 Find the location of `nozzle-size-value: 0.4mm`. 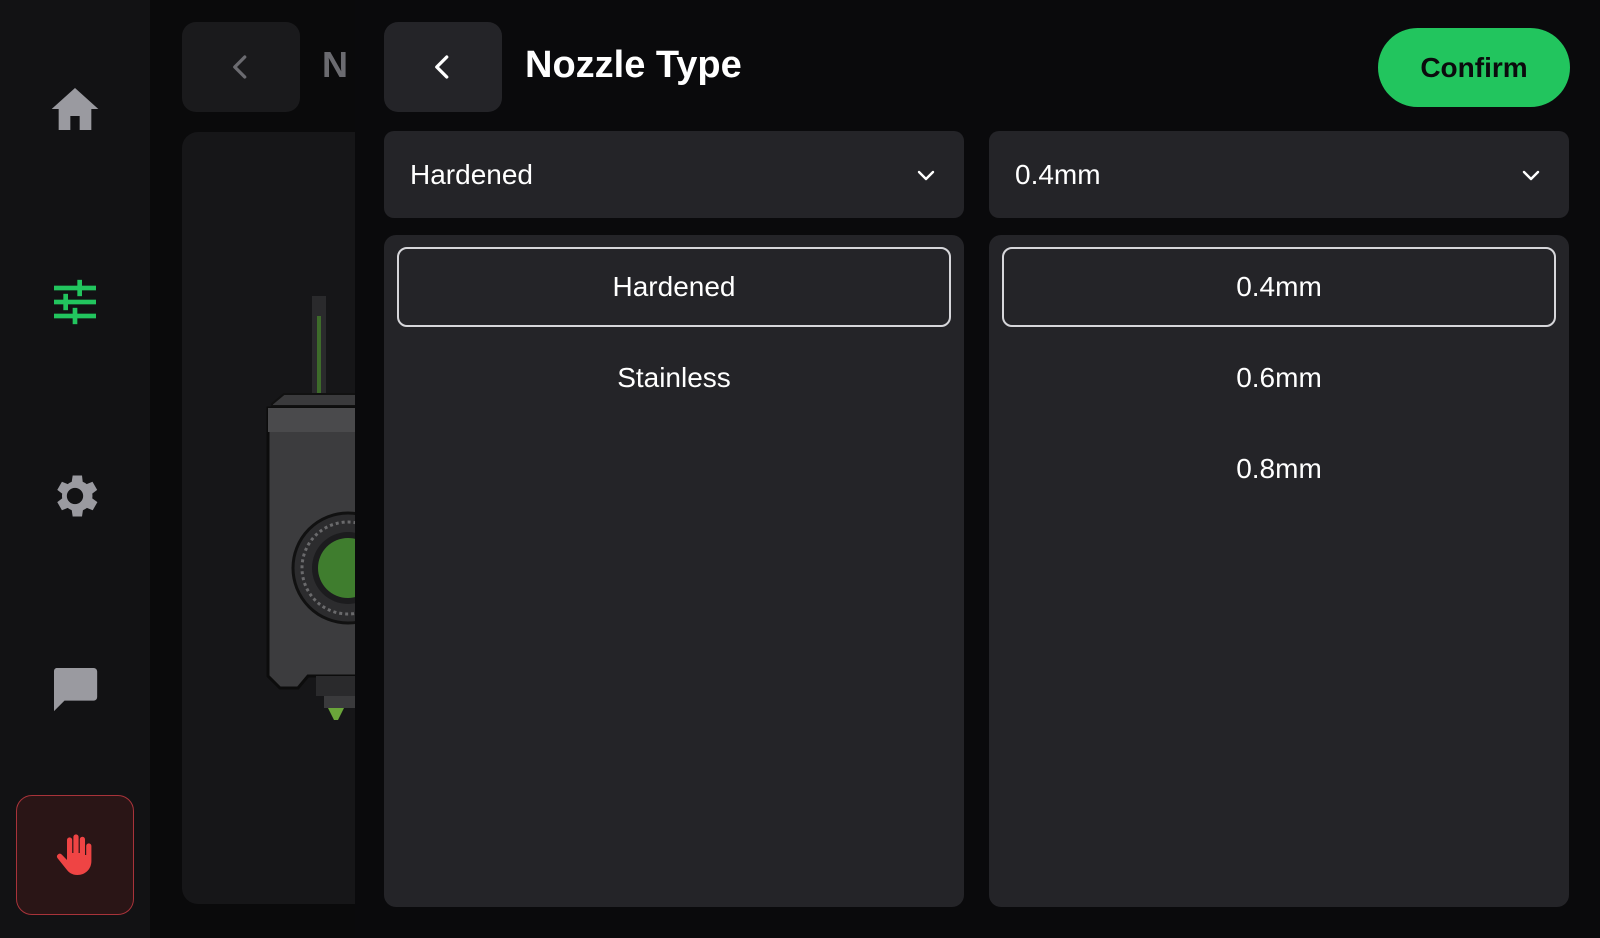

nozzle-size-value: 0.4mm is located at coordinates (1058, 174).